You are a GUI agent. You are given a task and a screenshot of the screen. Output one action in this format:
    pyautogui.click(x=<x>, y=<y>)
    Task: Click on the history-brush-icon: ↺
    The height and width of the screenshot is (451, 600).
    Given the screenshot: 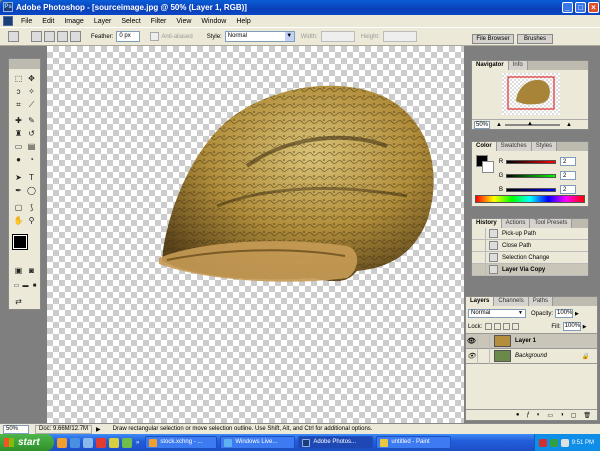 What is the action you would take?
    pyautogui.click(x=31, y=133)
    